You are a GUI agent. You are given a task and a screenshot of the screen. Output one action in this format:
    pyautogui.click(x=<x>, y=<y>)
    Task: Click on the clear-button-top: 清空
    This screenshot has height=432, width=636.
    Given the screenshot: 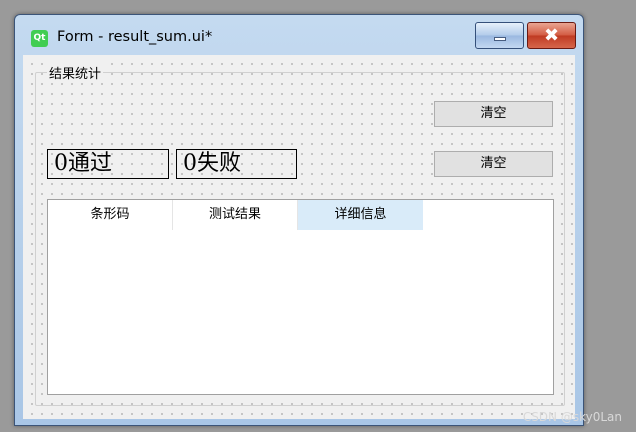 What is the action you would take?
    pyautogui.click(x=493, y=114)
    